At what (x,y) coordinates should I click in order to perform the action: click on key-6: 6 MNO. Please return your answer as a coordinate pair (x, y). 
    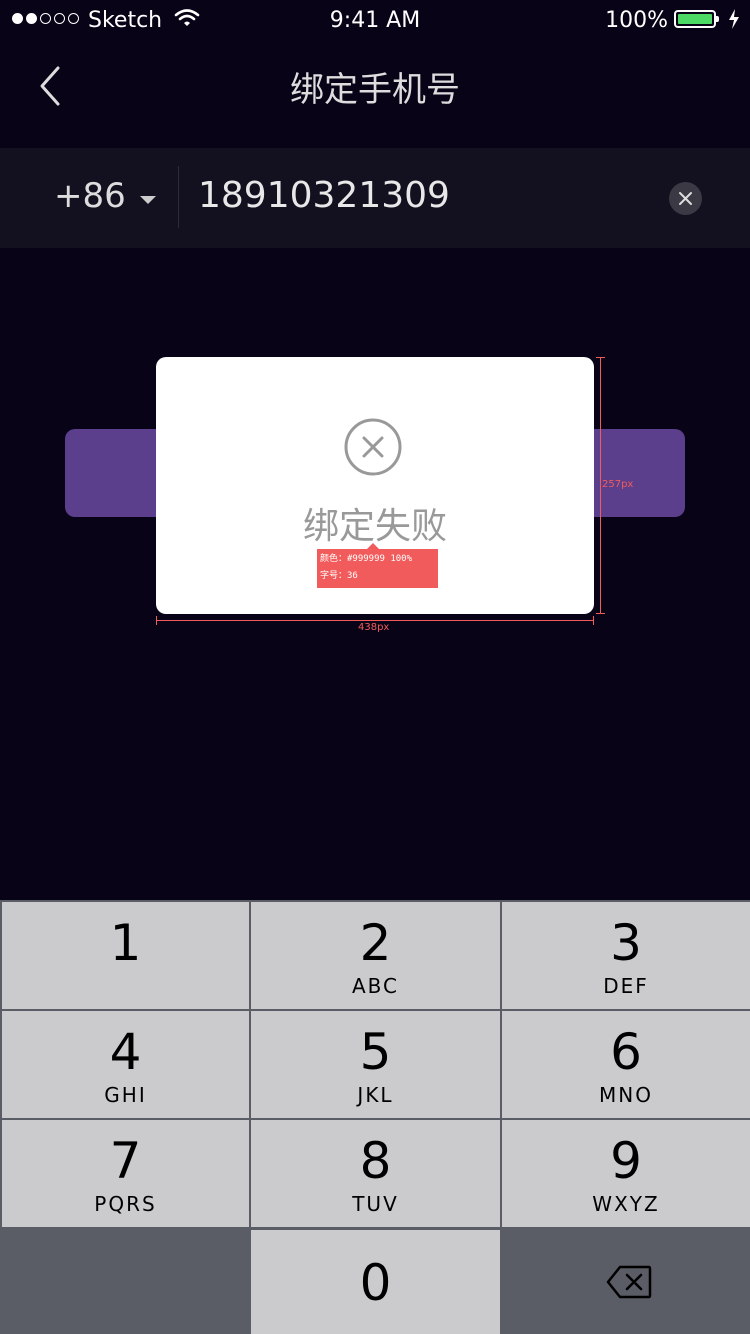
    Looking at the image, I should click on (626, 1064).